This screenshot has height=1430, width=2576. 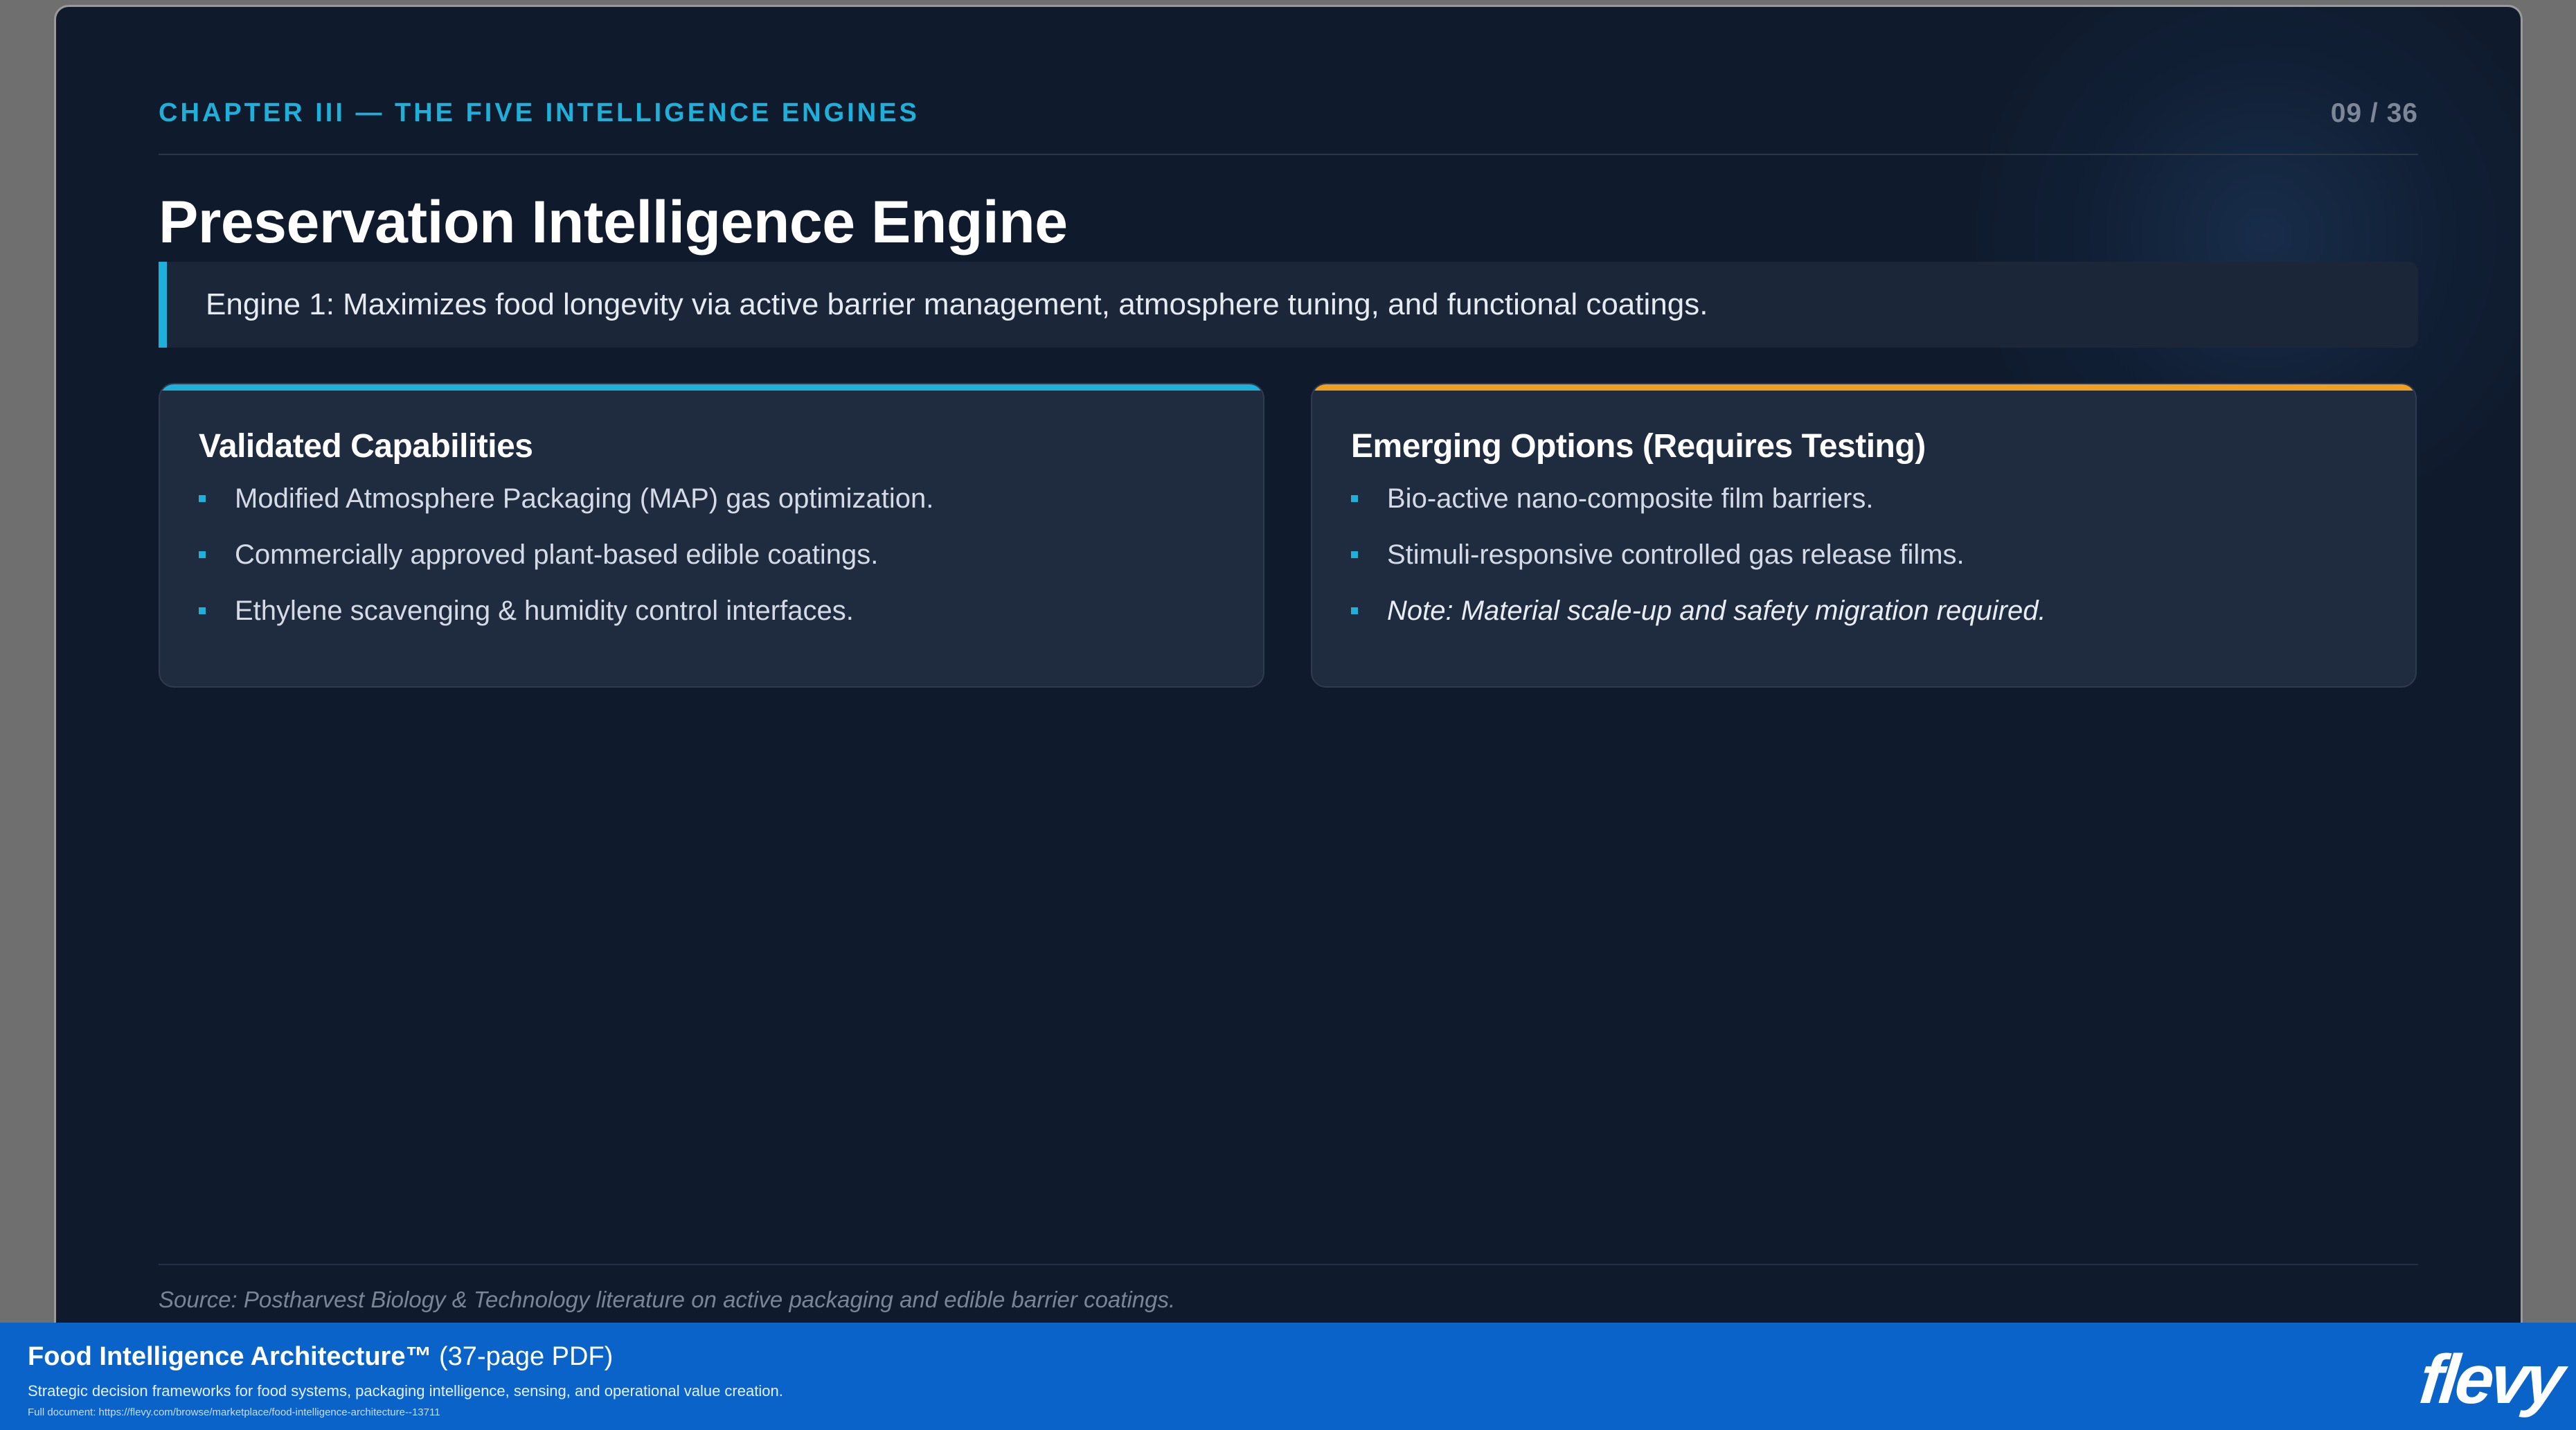 I want to click on banner-title-text: Food Intelligence Architecture™, so click(x=230, y=1356).